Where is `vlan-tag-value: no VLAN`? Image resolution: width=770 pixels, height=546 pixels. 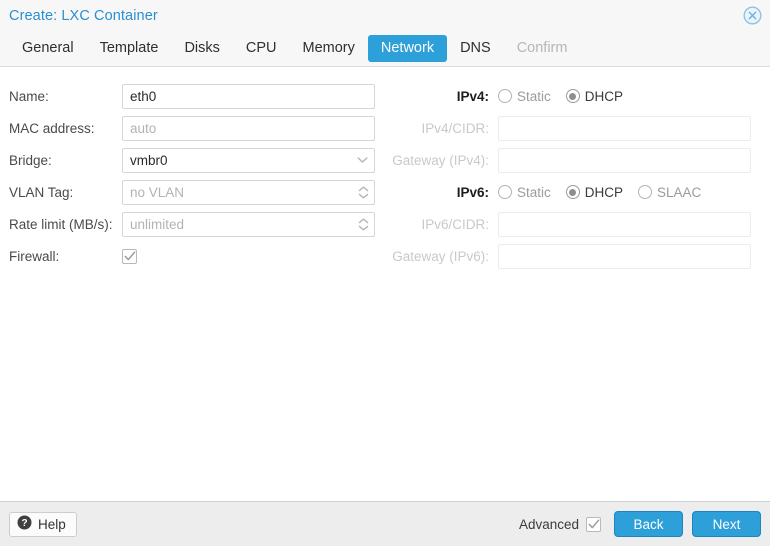
vlan-tag-value: no VLAN is located at coordinates (157, 192).